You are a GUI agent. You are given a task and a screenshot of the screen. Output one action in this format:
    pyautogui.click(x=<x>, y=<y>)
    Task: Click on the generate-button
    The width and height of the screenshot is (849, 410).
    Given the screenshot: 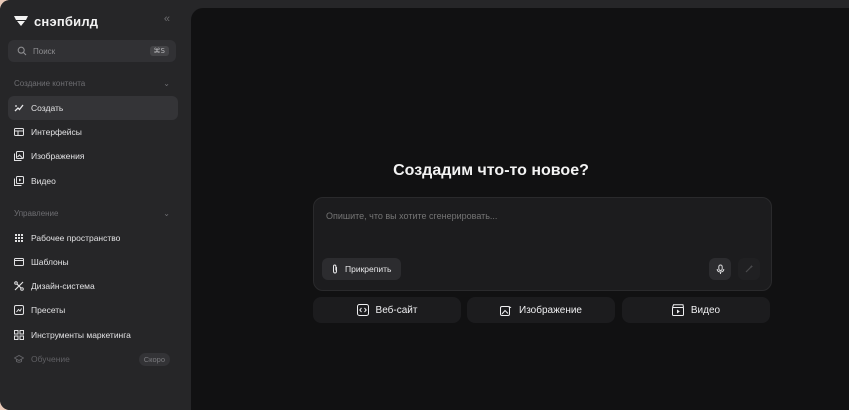 What is the action you would take?
    pyautogui.click(x=749, y=269)
    